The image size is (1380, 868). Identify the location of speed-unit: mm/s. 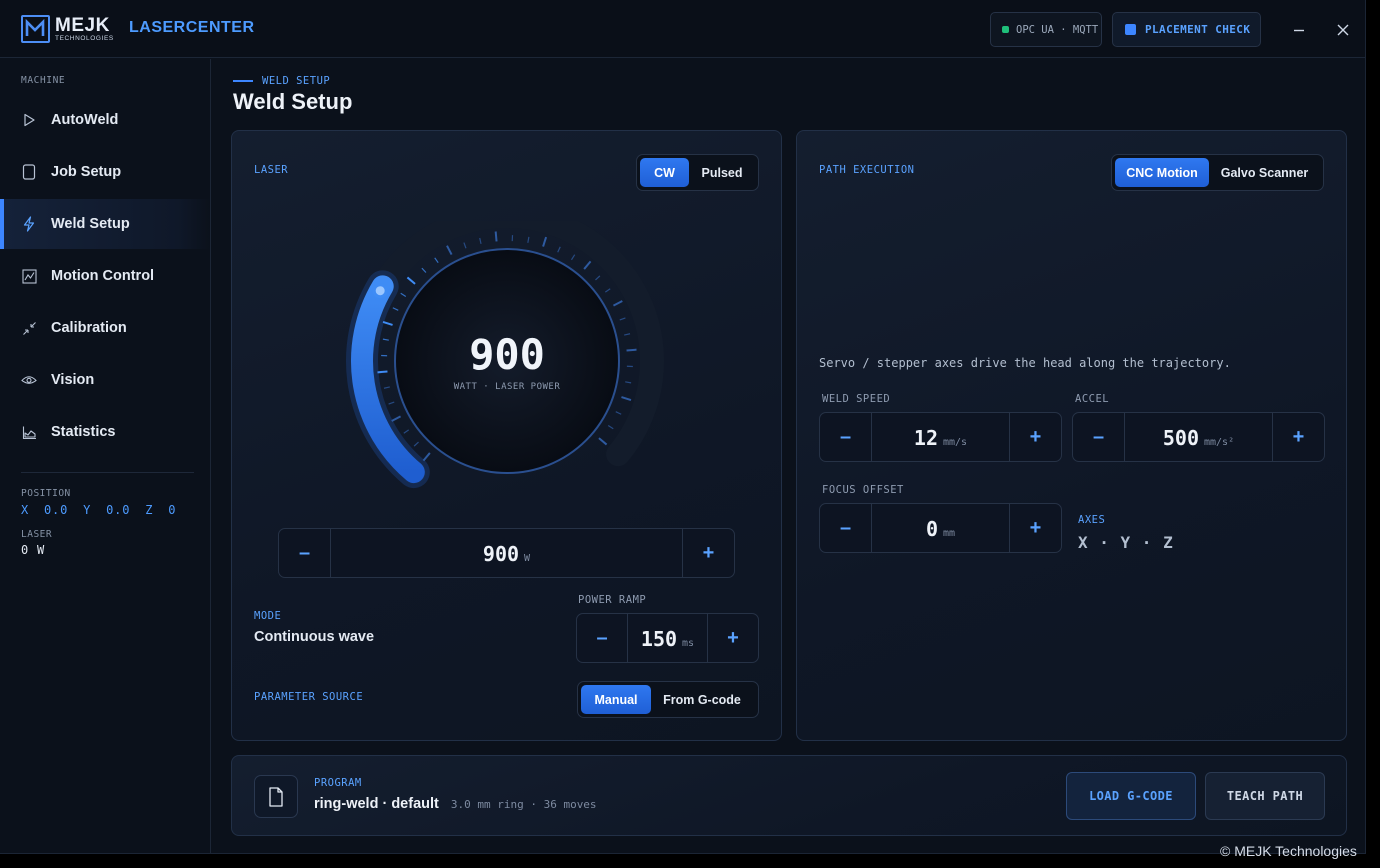
(955, 442).